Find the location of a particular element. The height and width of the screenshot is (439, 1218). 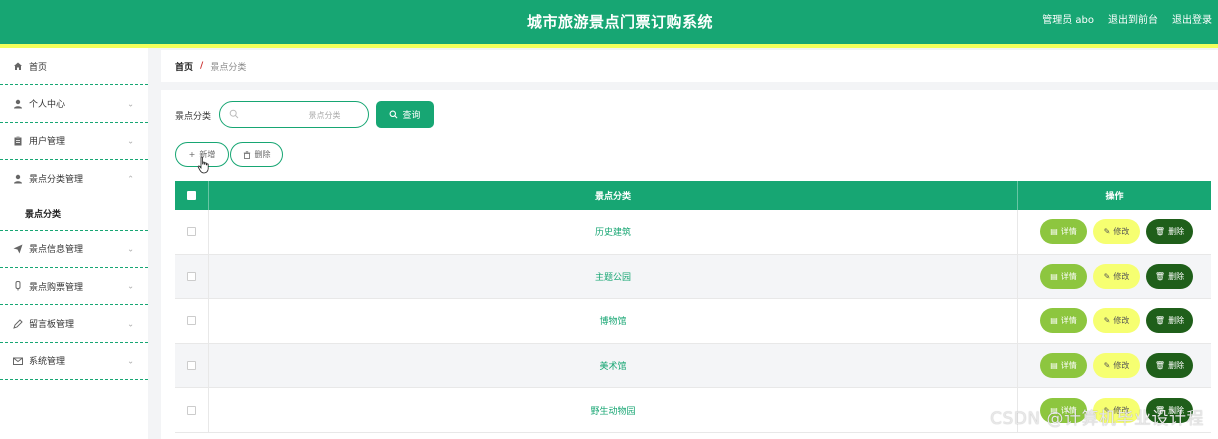

sidebar-item-home: 首页 is located at coordinates (74, 67).